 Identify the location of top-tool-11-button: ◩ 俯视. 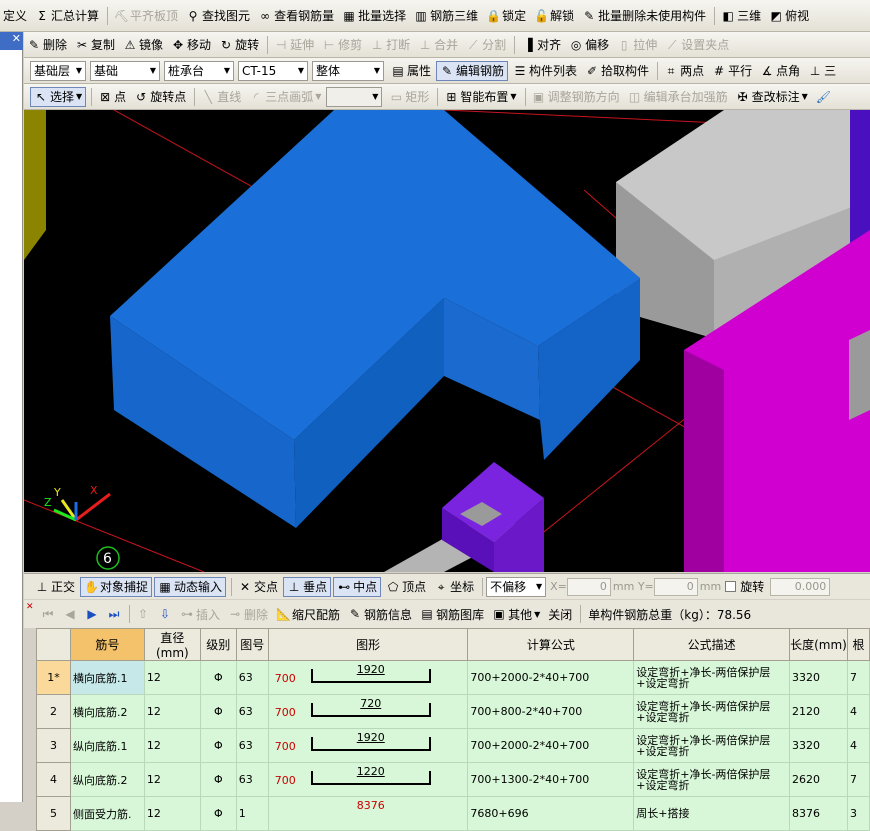
(789, 16).